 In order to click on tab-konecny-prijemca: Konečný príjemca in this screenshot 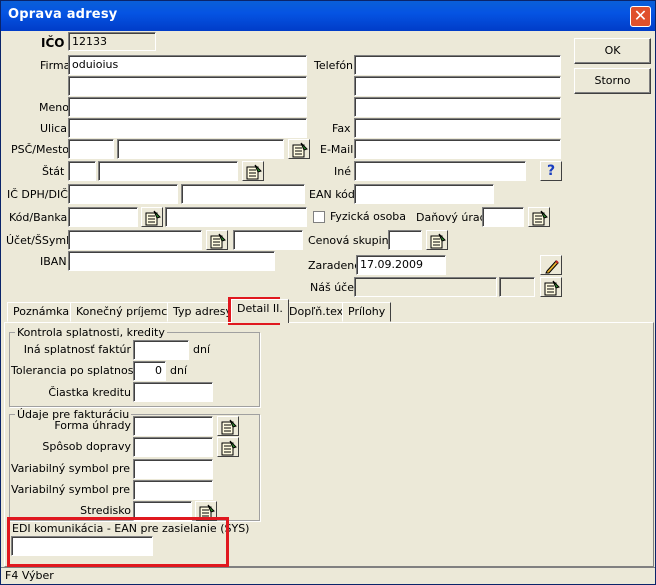, I will do `click(125, 312)`.